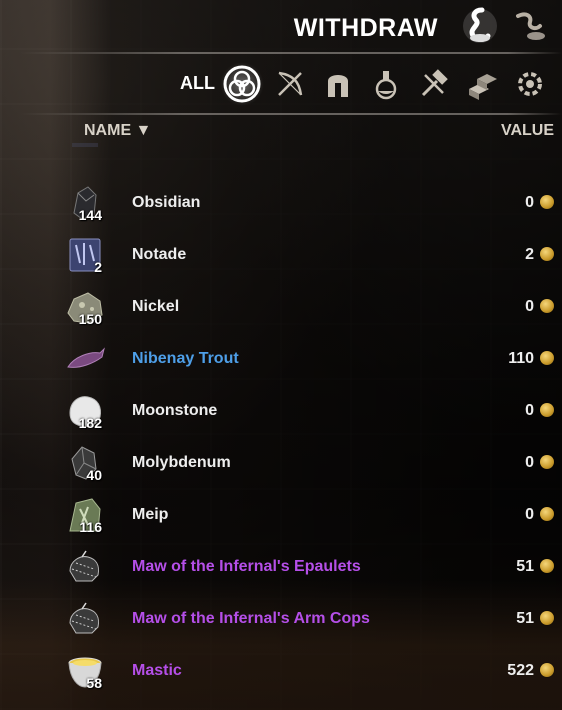  I want to click on partial-item-icon, so click(85, 147).